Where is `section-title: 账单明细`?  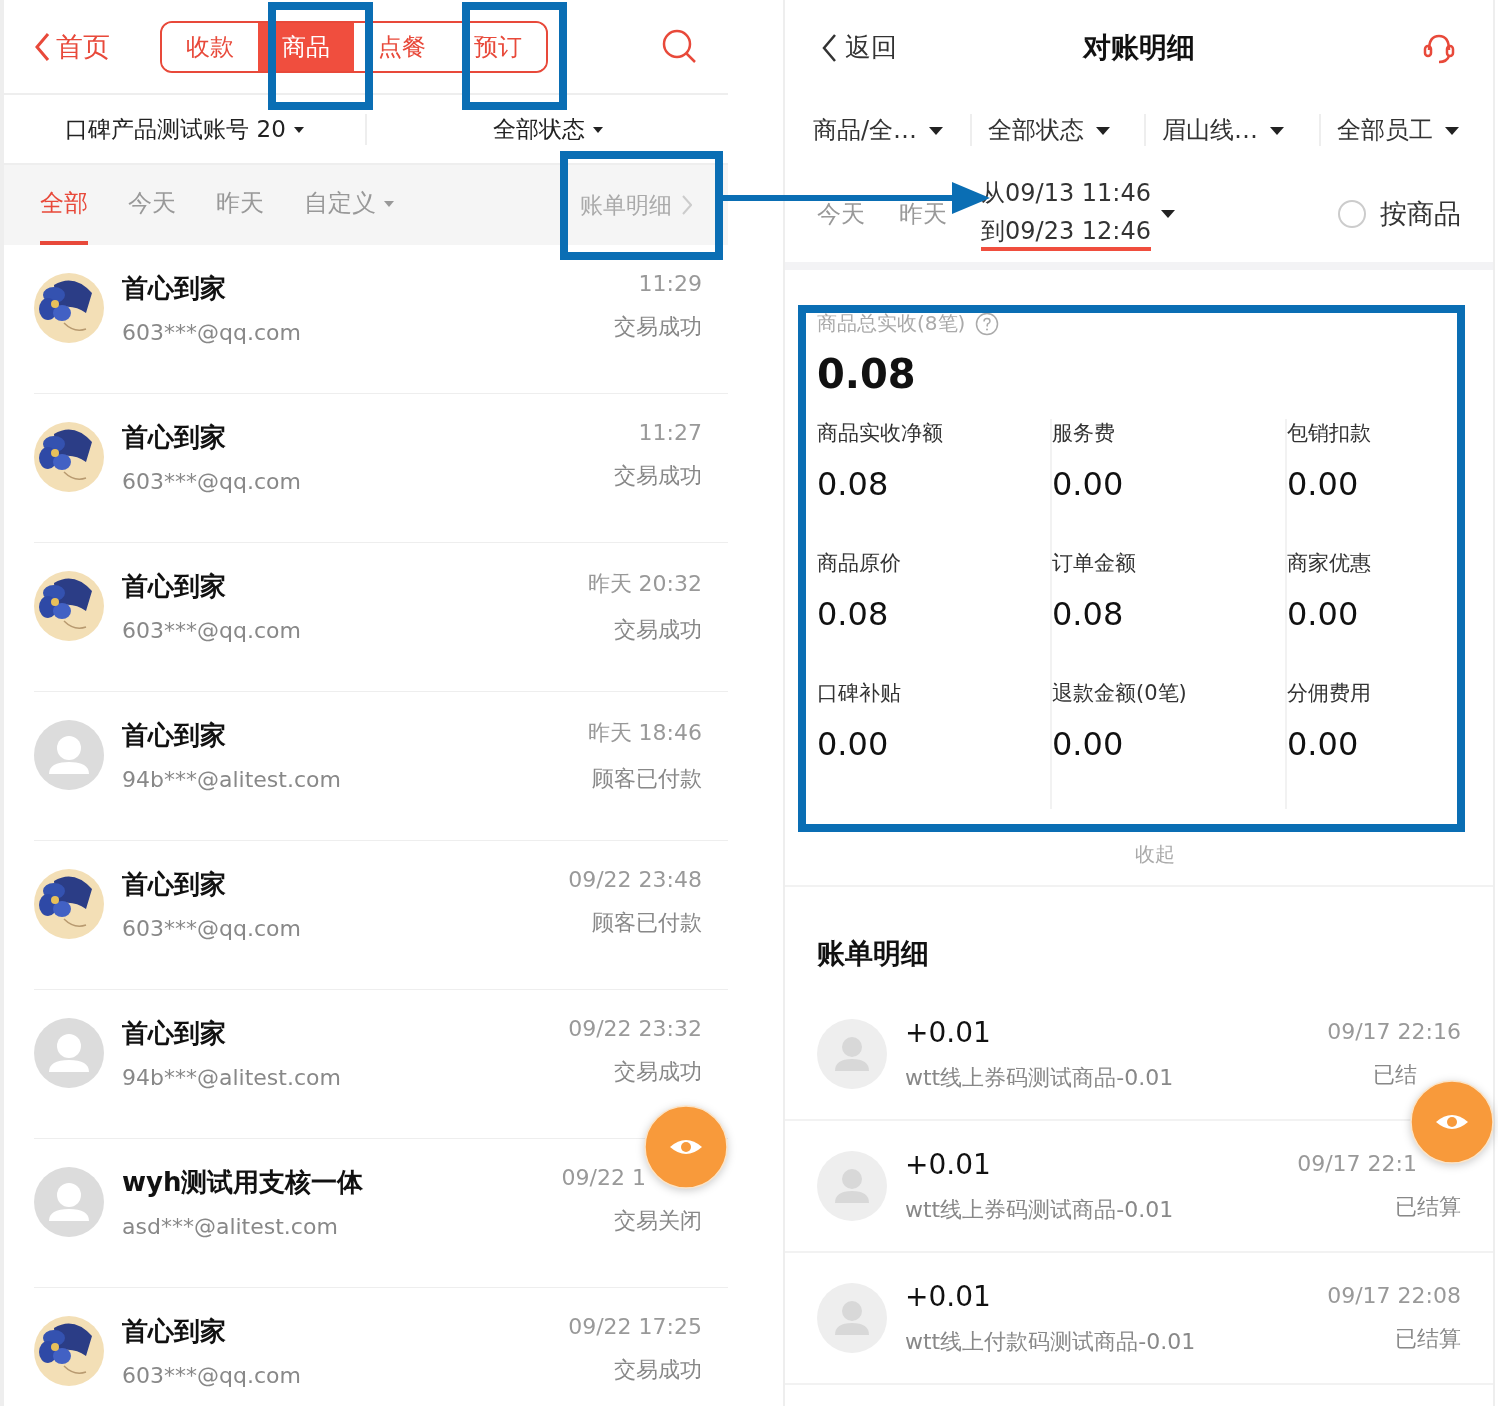
section-title: 账单明细 is located at coordinates (873, 954).